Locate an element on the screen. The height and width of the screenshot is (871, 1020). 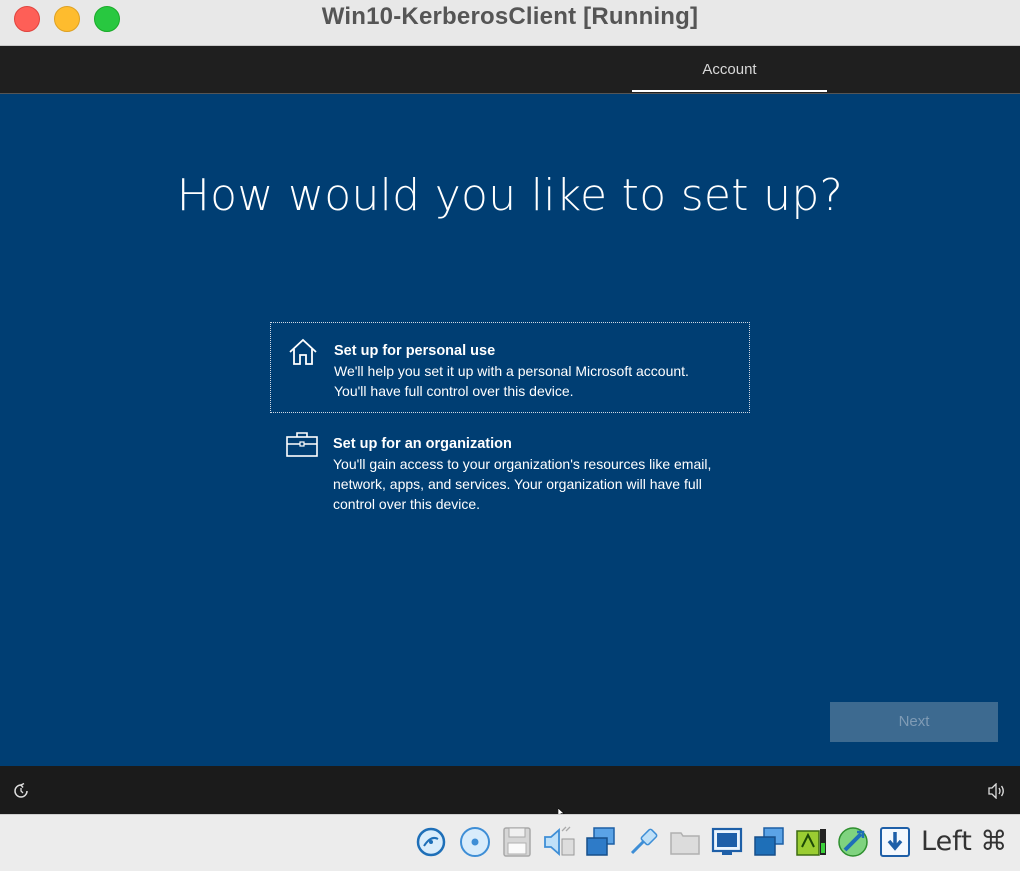
page-title: How would you like to set up? is located at coordinates (510, 195).